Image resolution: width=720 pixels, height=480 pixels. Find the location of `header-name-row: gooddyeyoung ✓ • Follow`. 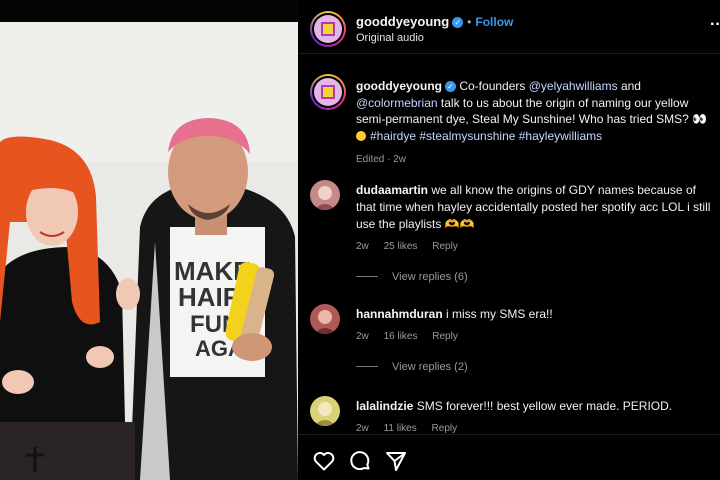

header-name-row: gooddyeyoung ✓ • Follow is located at coordinates (434, 22).